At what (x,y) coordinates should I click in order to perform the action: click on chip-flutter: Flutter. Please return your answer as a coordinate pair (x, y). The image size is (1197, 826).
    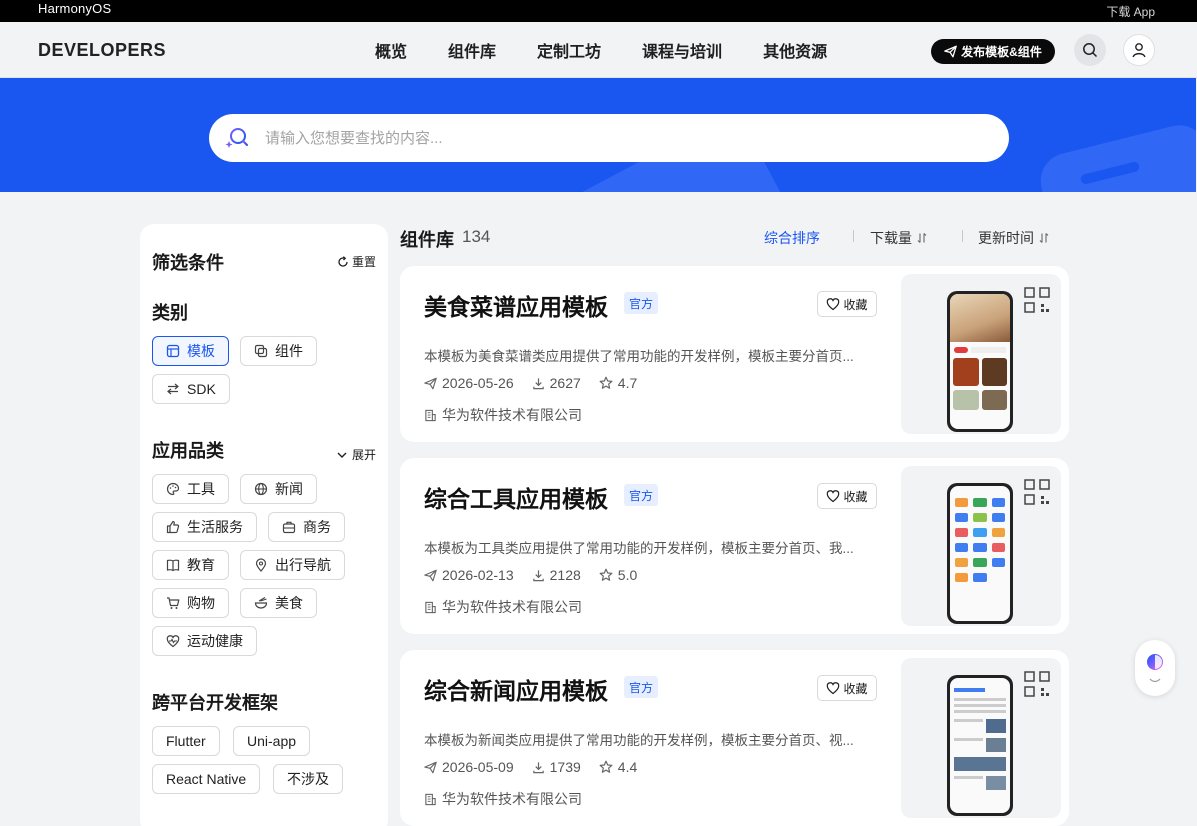
    Looking at the image, I should click on (186, 741).